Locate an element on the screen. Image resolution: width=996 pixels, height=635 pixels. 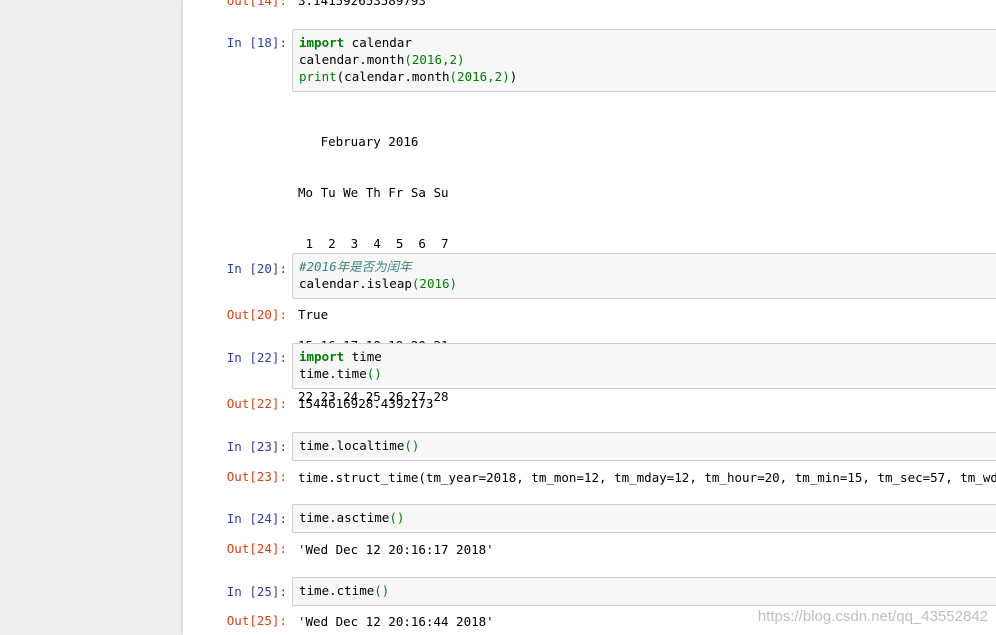
code-line: time.localtime() is located at coordinates (646, 445).